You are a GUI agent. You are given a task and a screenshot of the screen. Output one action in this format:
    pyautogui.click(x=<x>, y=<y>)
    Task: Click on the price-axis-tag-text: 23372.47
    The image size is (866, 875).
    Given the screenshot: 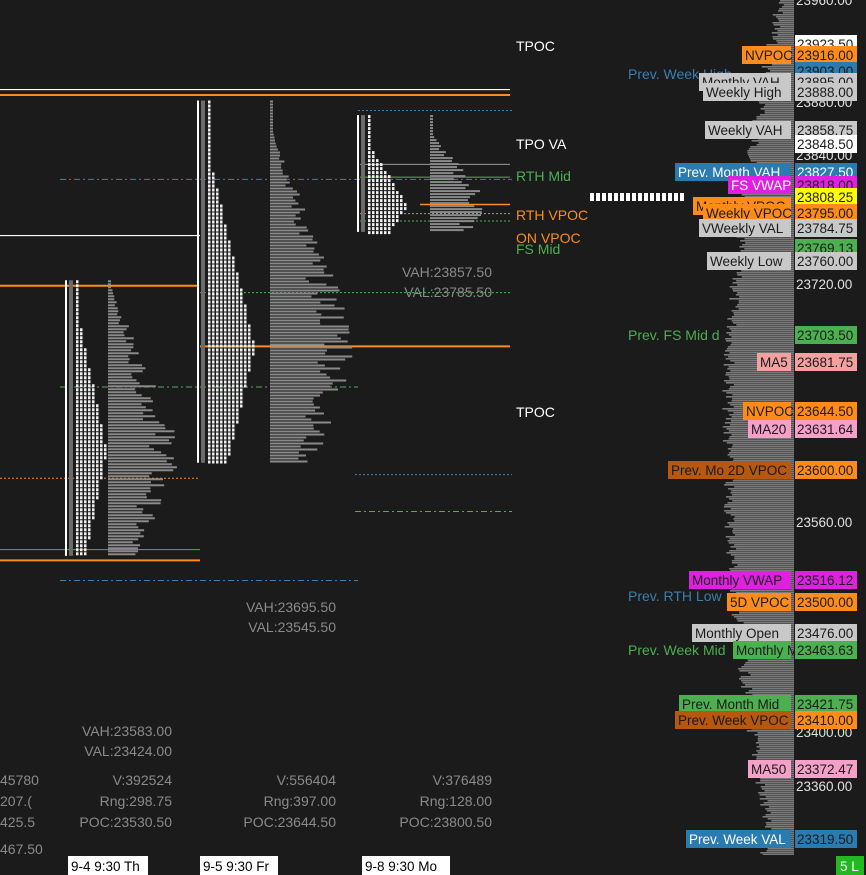 What is the action you would take?
    pyautogui.click(x=825, y=769)
    